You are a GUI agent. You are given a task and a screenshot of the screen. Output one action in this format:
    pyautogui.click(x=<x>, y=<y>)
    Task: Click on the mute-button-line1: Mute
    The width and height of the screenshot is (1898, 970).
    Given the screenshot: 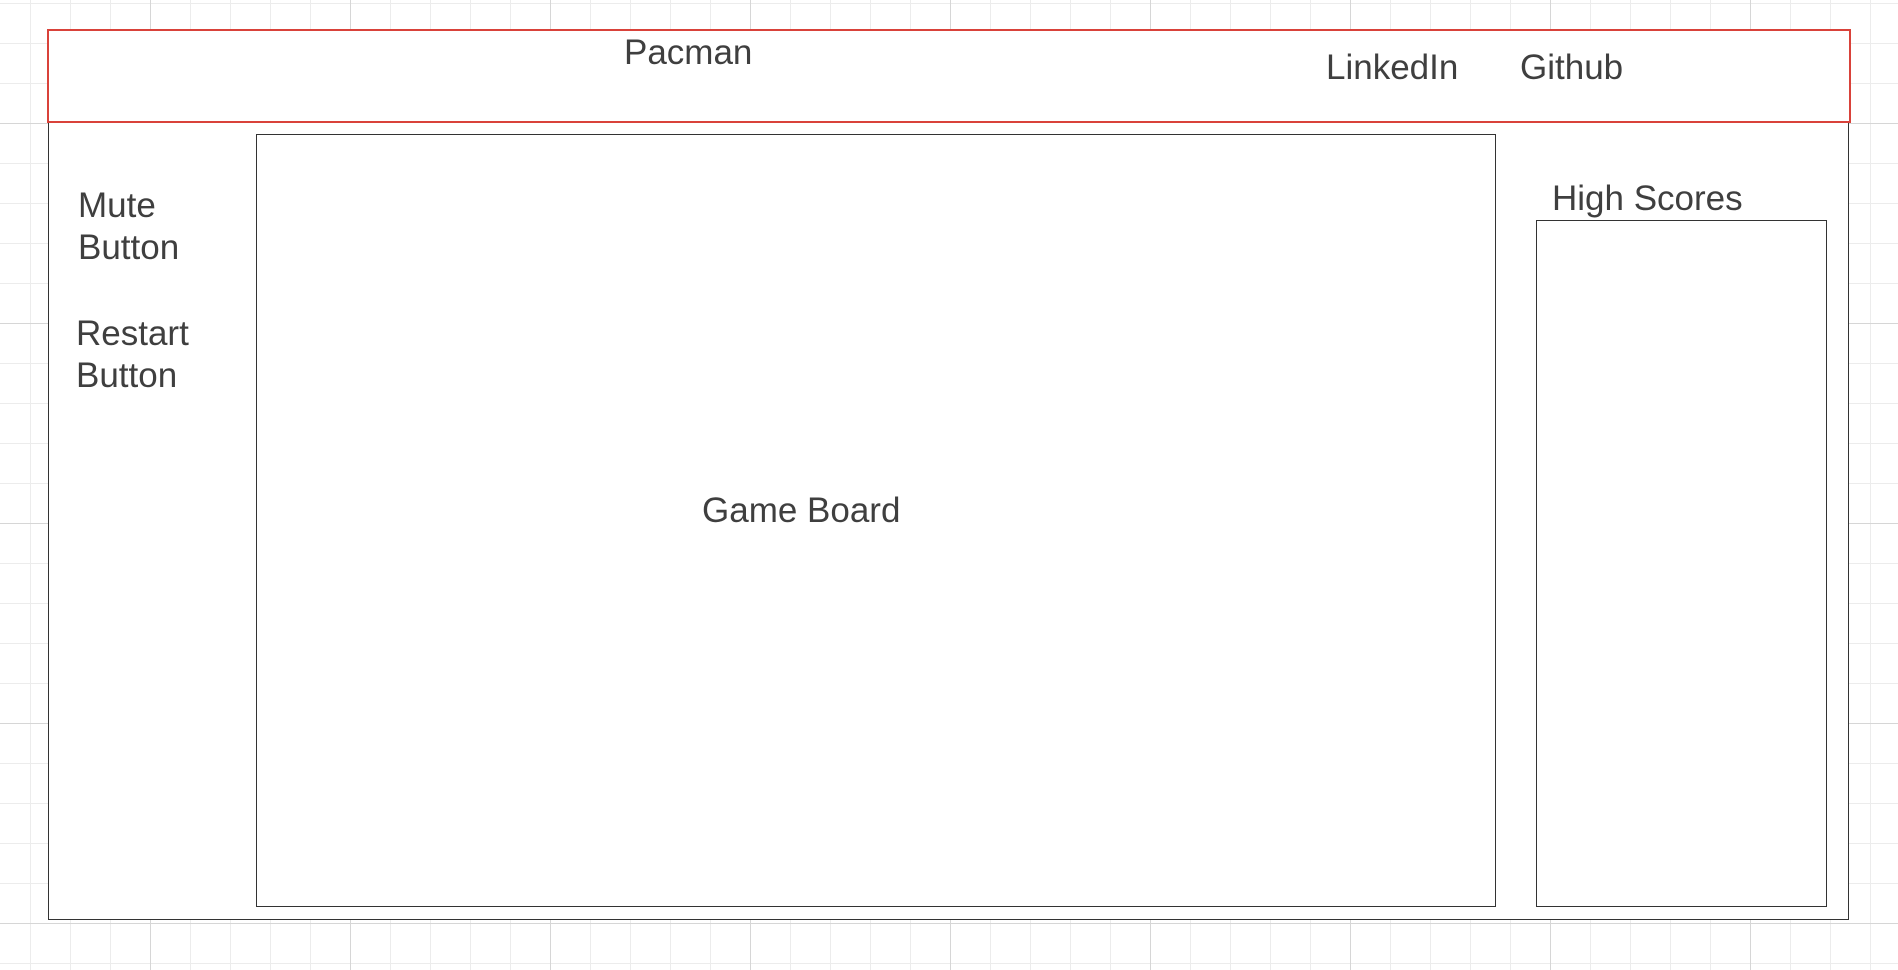 What is the action you would take?
    pyautogui.click(x=117, y=206)
    